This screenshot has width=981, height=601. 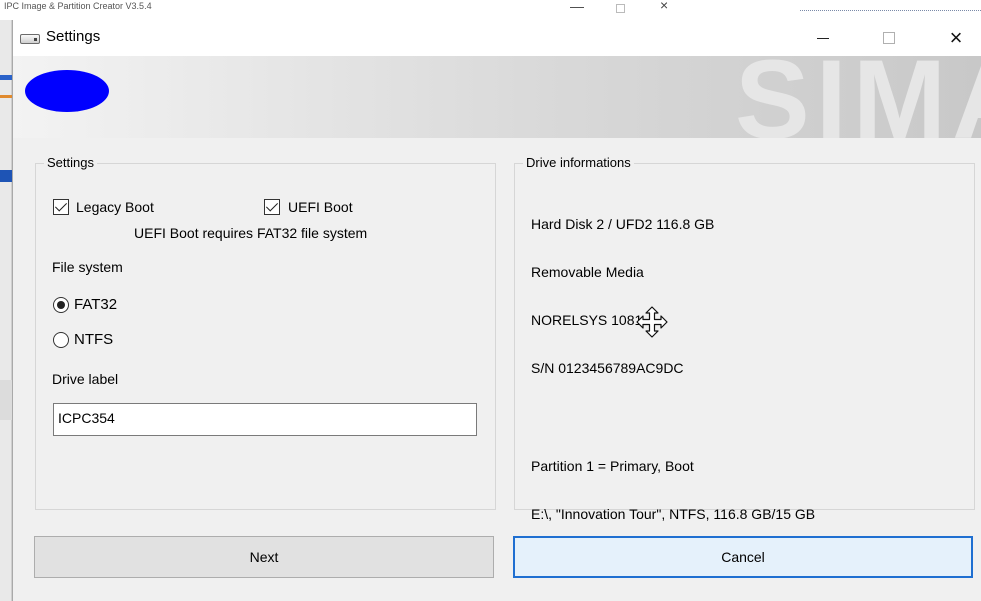 What do you see at coordinates (490, 10) in the screenshot?
I see `background-app-titlebar: IPC Image & Partition Creator V3.5.4 — ×` at bounding box center [490, 10].